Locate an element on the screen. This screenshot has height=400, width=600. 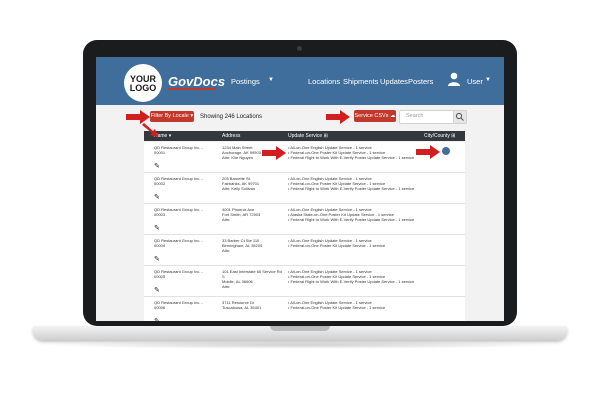
nav-posters: Posters is located at coordinates (420, 81).